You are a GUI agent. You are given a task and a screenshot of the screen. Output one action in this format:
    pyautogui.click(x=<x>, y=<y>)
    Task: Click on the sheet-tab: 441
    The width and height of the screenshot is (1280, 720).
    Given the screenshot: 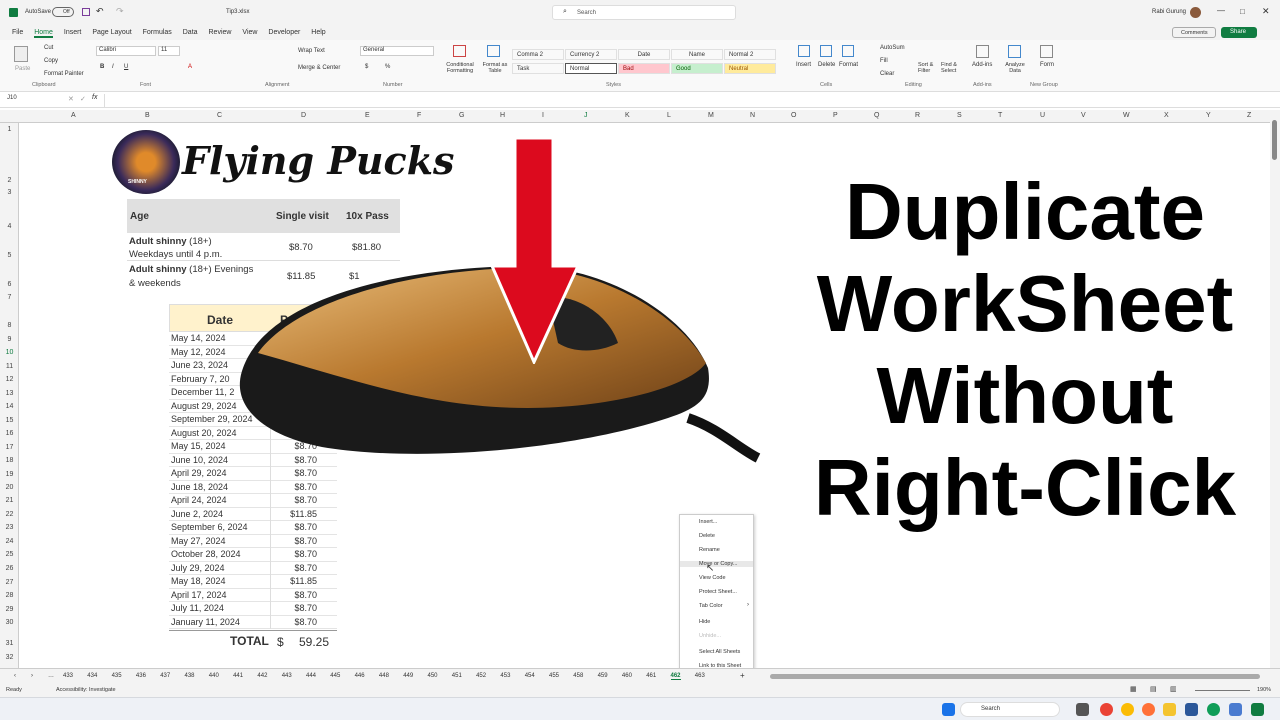 What is the action you would take?
    pyautogui.click(x=238, y=676)
    